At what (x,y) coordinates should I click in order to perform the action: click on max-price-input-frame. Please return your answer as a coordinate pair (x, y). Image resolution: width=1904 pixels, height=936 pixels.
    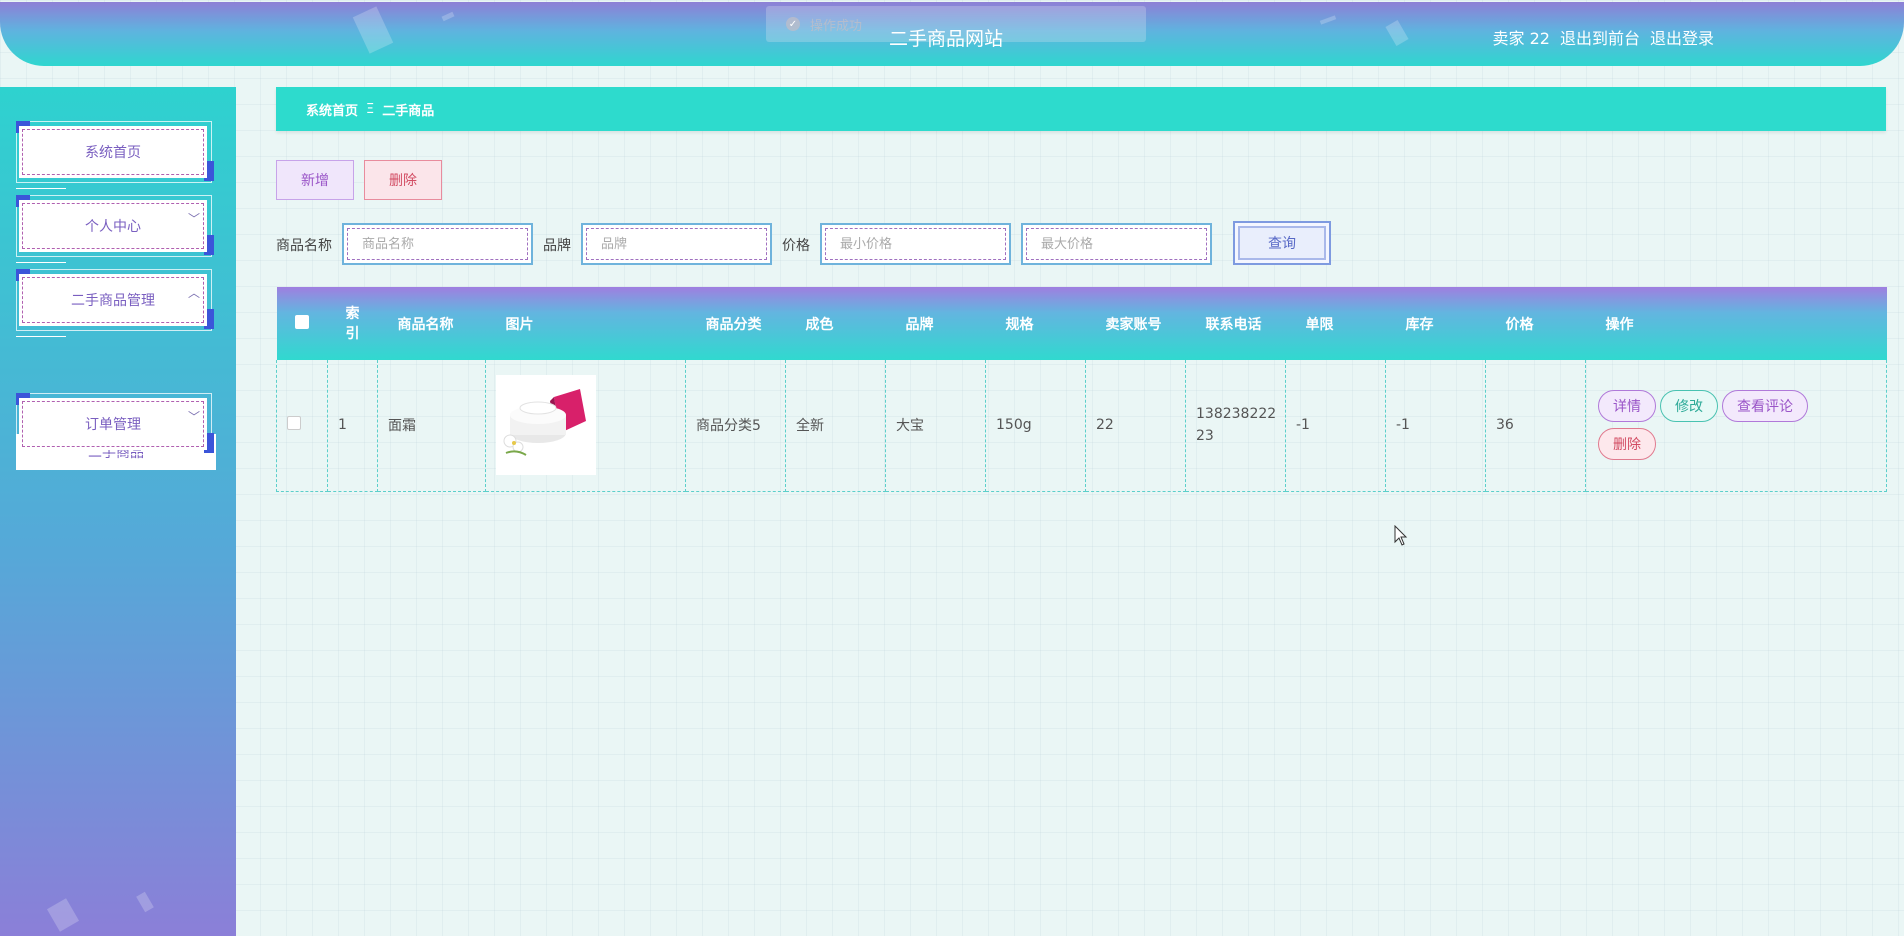
    Looking at the image, I should click on (1116, 244).